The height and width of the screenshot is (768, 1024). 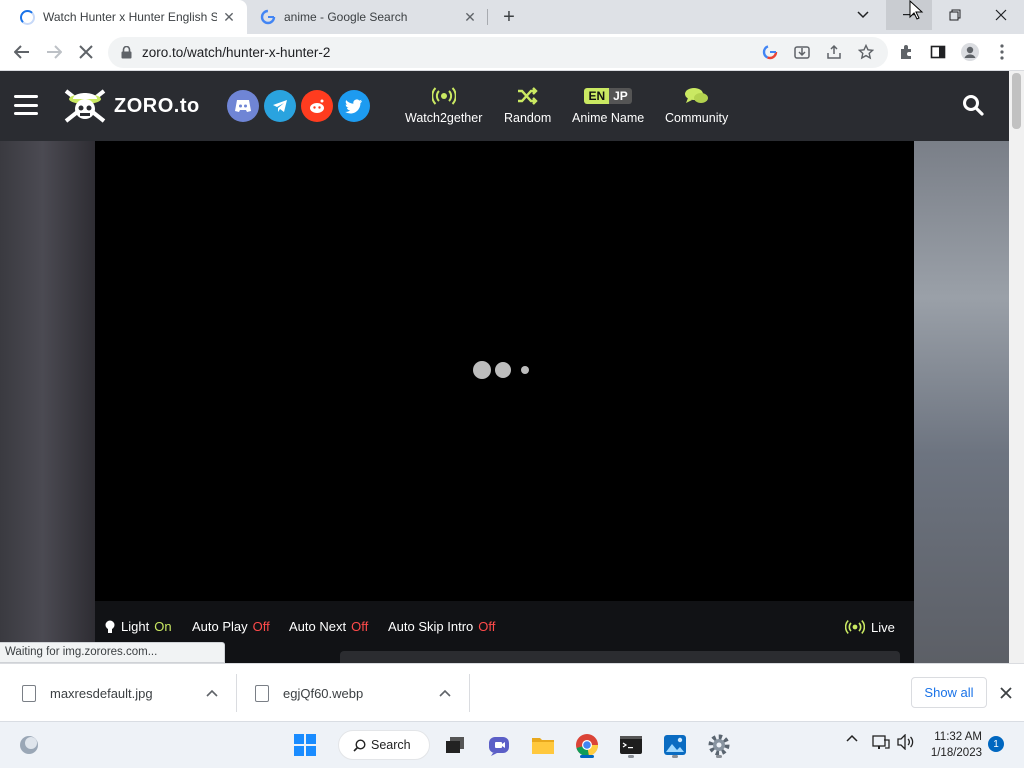 What do you see at coordinates (996, 744) in the screenshot?
I see `notification-badge: 1` at bounding box center [996, 744].